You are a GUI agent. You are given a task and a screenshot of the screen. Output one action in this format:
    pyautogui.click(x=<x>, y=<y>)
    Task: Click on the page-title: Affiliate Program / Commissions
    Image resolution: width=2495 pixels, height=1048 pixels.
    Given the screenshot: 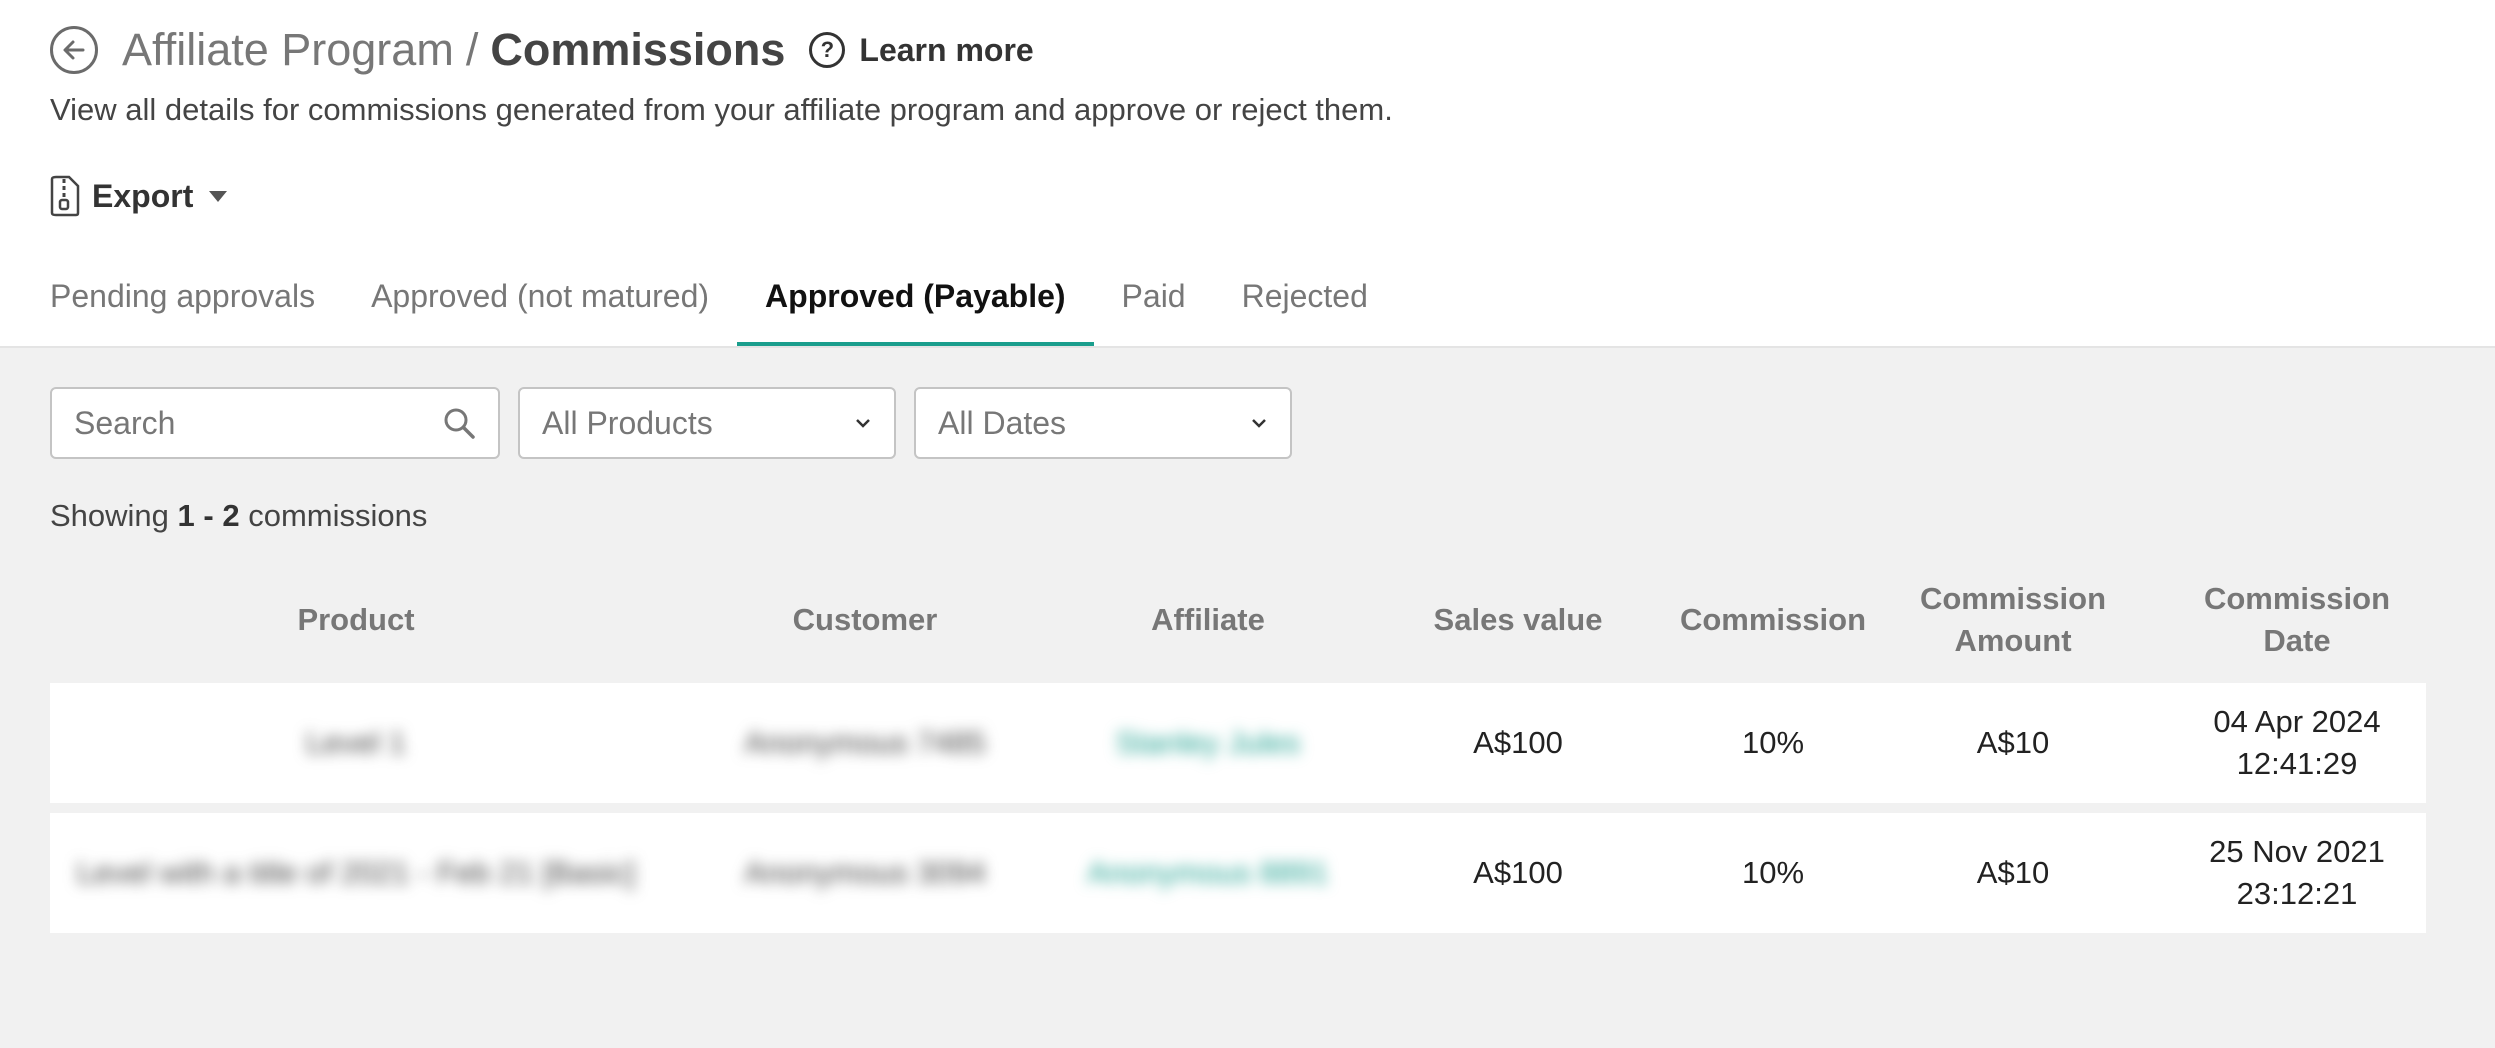 What is the action you would take?
    pyautogui.click(x=453, y=50)
    